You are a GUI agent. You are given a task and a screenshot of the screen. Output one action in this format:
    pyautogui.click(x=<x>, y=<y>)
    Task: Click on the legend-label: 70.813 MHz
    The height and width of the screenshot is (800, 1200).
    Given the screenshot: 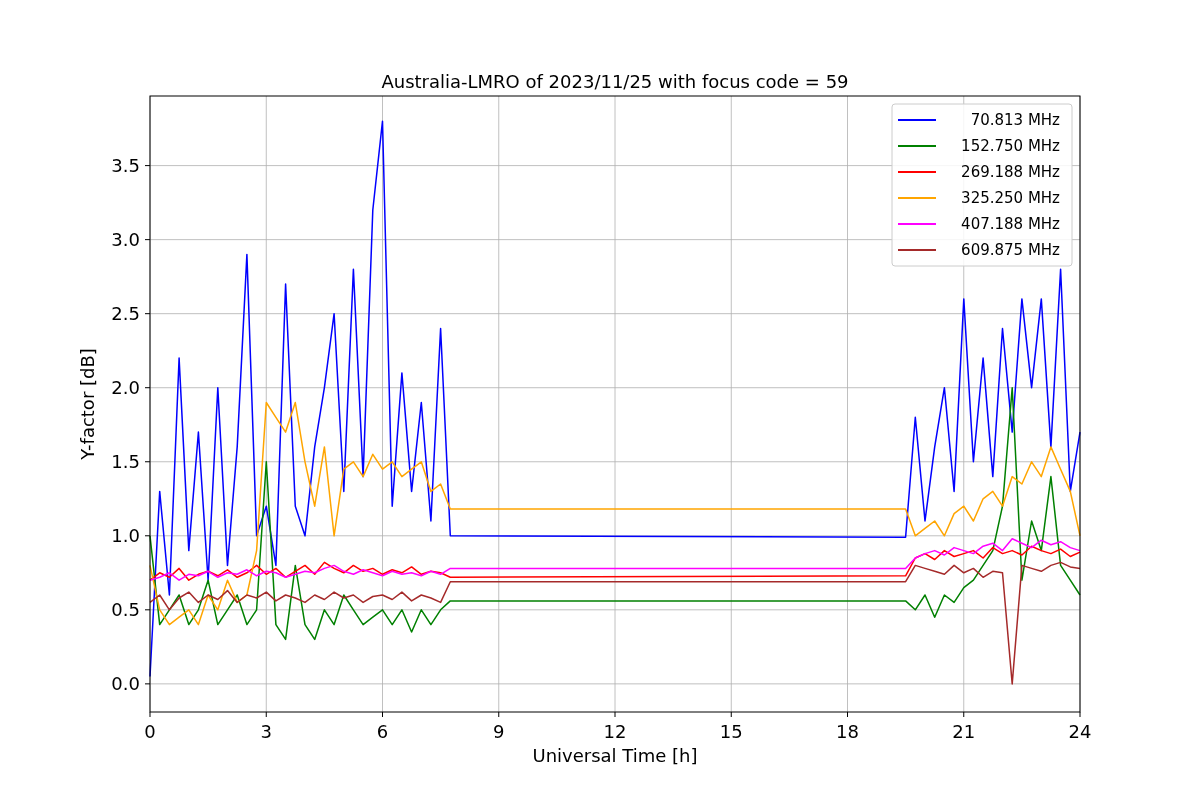 What is the action you would take?
    pyautogui.click(x=1015, y=120)
    